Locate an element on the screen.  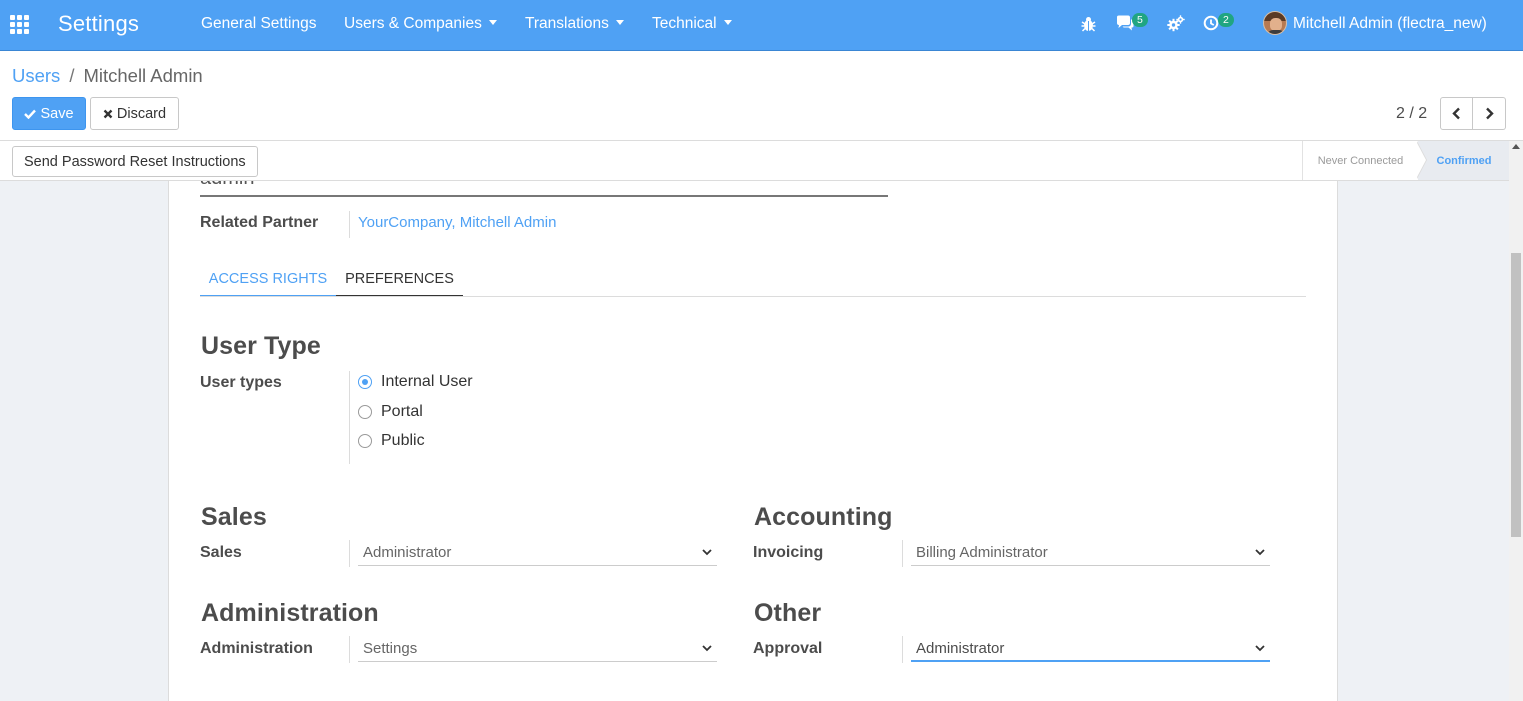
discard-button-label: Discard is located at coordinates (141, 113).